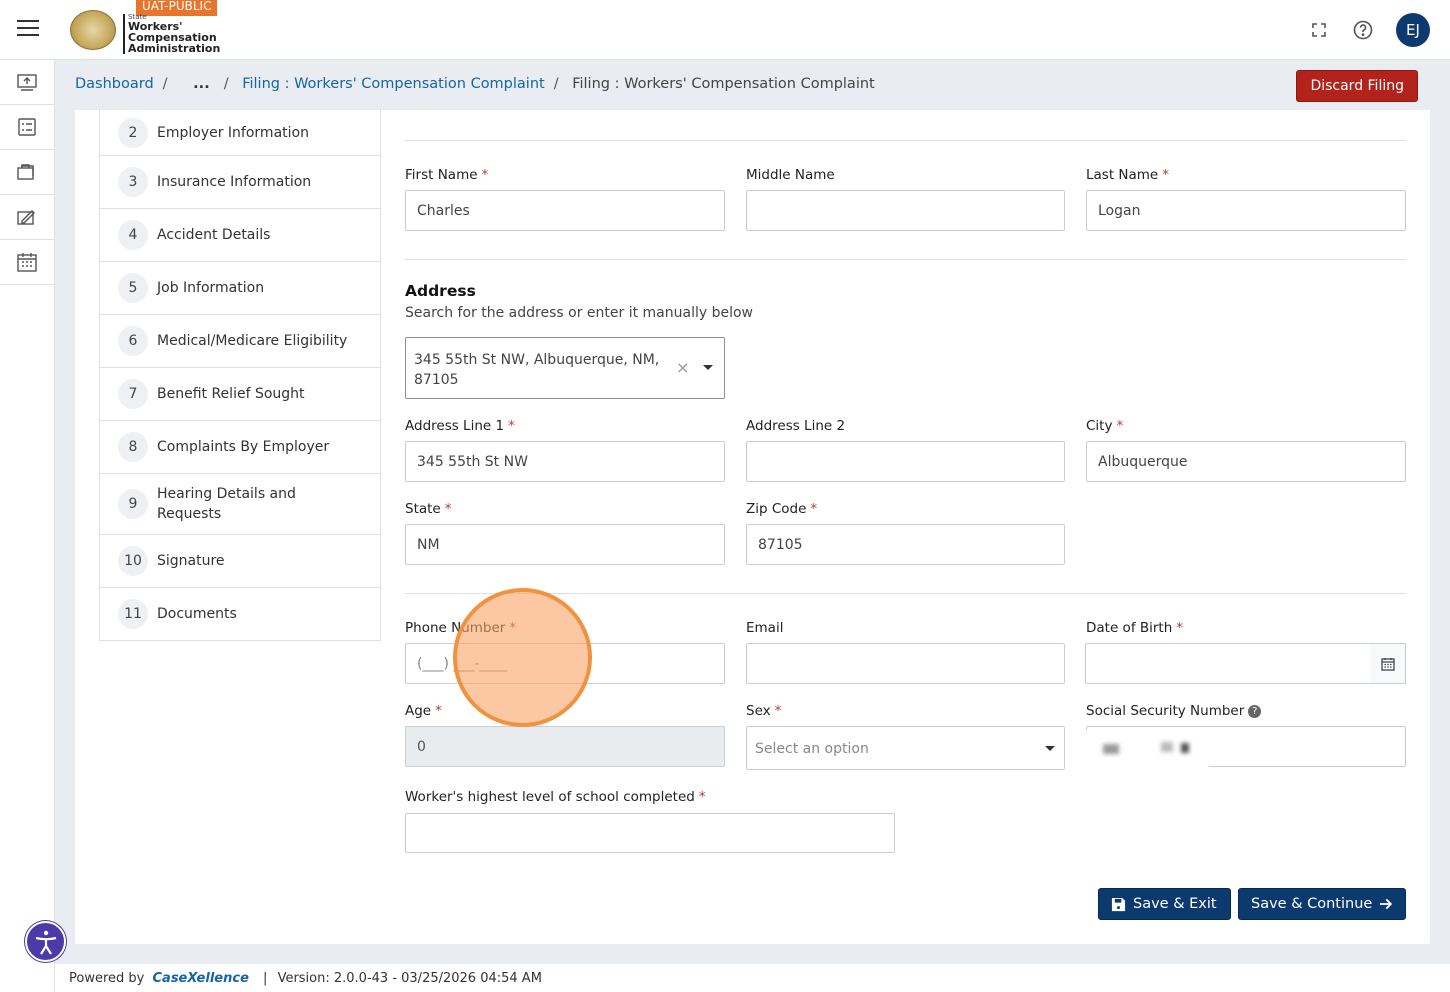 The image size is (1450, 992). I want to click on logo-line-3: Administration, so click(174, 48).